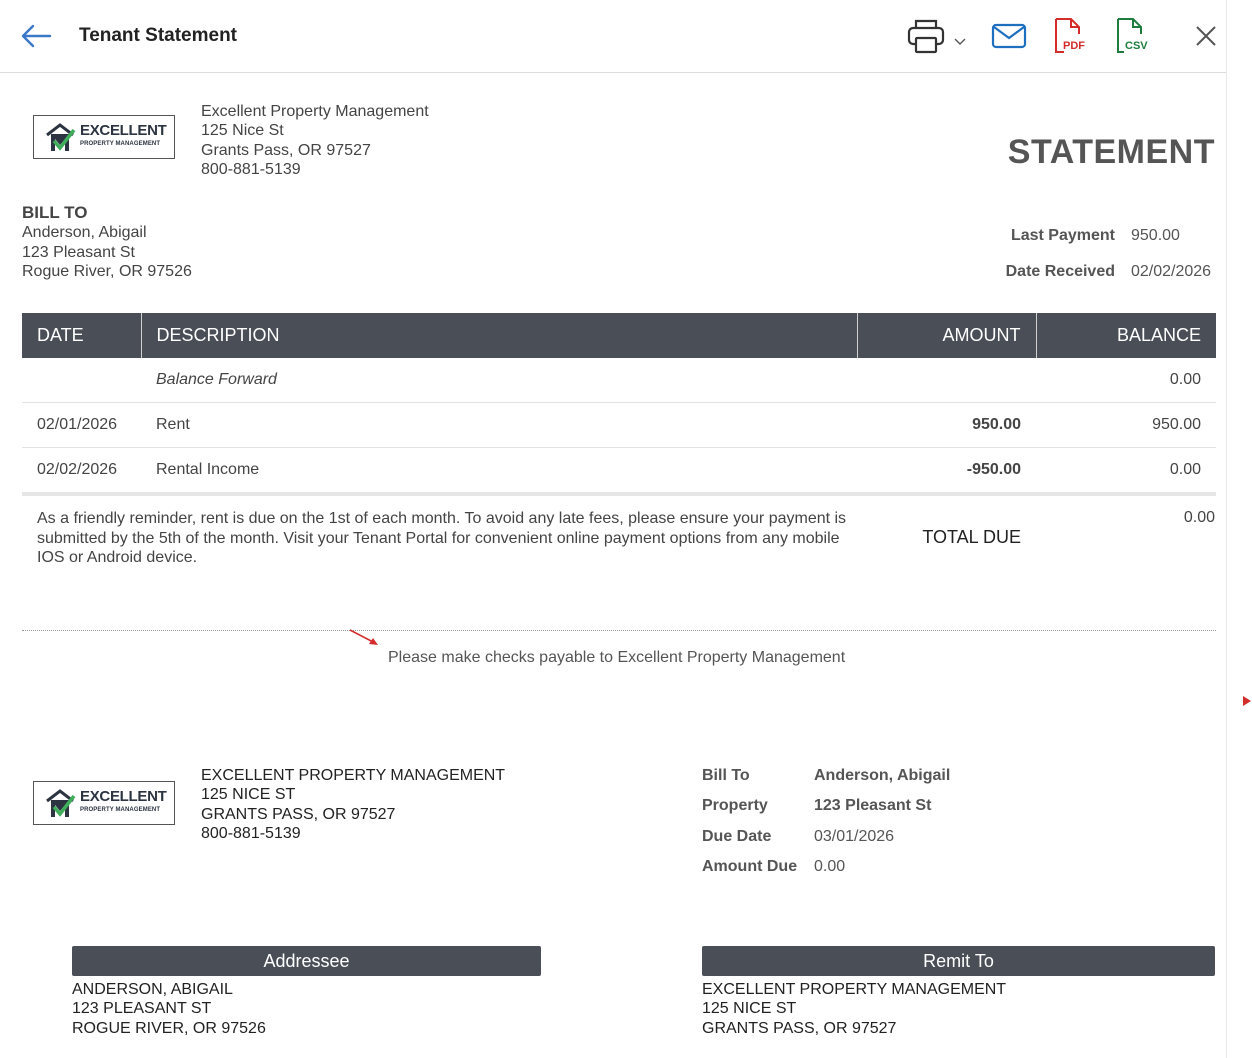 Image resolution: width=1252 pixels, height=1058 pixels. Describe the element at coordinates (1074, 46) in the screenshot. I see `pdf-label: PDF` at that location.